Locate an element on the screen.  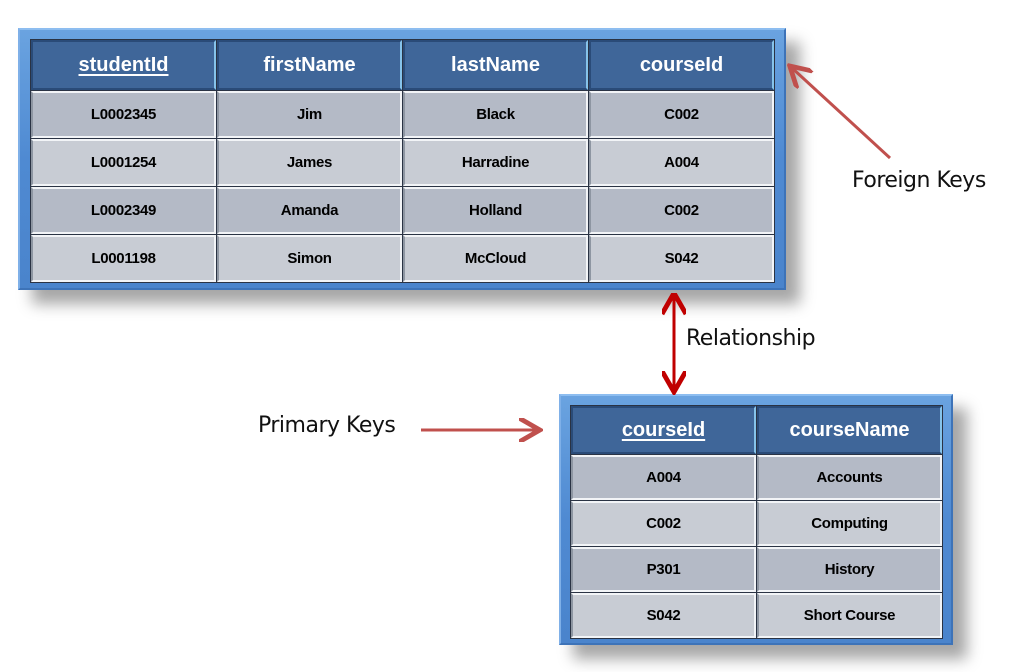
primary-keys-label: Primary Keys is located at coordinates (327, 425).